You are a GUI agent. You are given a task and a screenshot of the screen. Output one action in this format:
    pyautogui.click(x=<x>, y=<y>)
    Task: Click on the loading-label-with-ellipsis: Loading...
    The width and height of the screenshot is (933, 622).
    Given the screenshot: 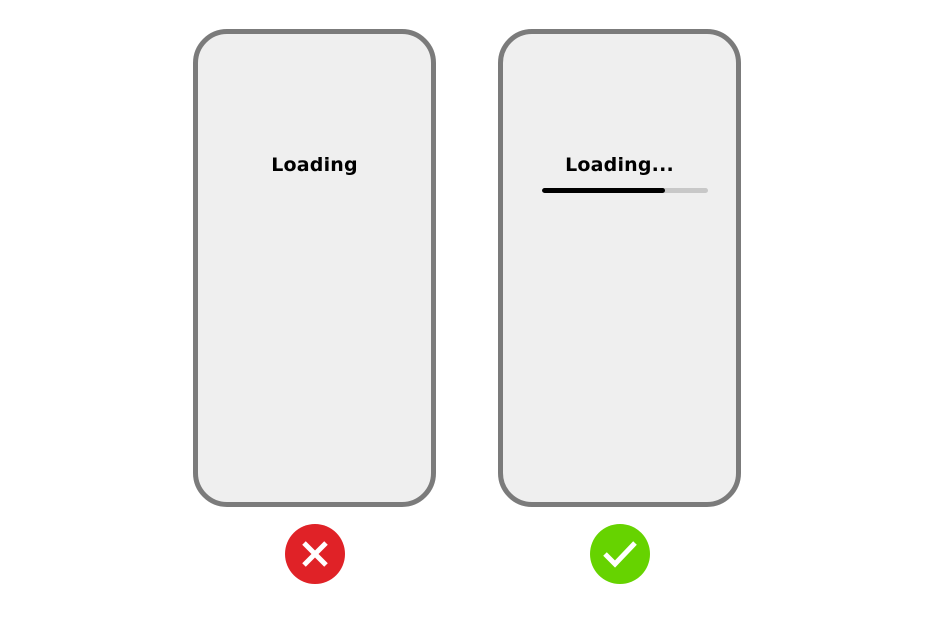 What is the action you would take?
    pyautogui.click(x=619, y=165)
    